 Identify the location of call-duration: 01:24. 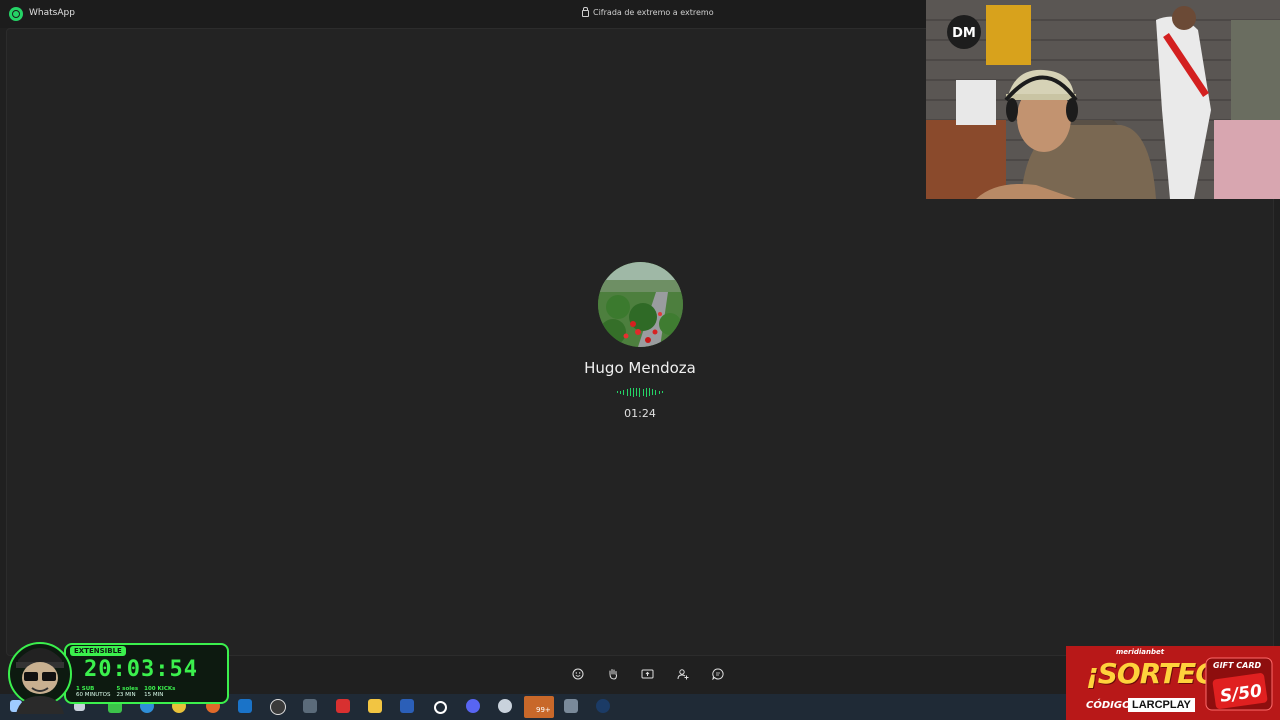
(640, 413).